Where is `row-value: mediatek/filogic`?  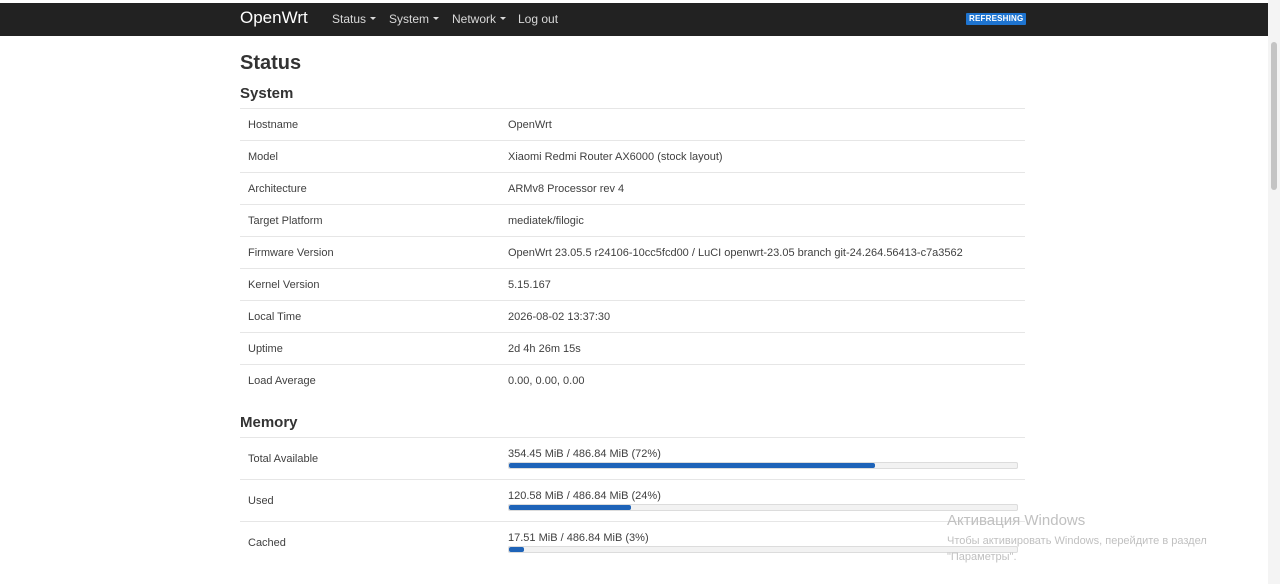
row-value: mediatek/filogic is located at coordinates (546, 221).